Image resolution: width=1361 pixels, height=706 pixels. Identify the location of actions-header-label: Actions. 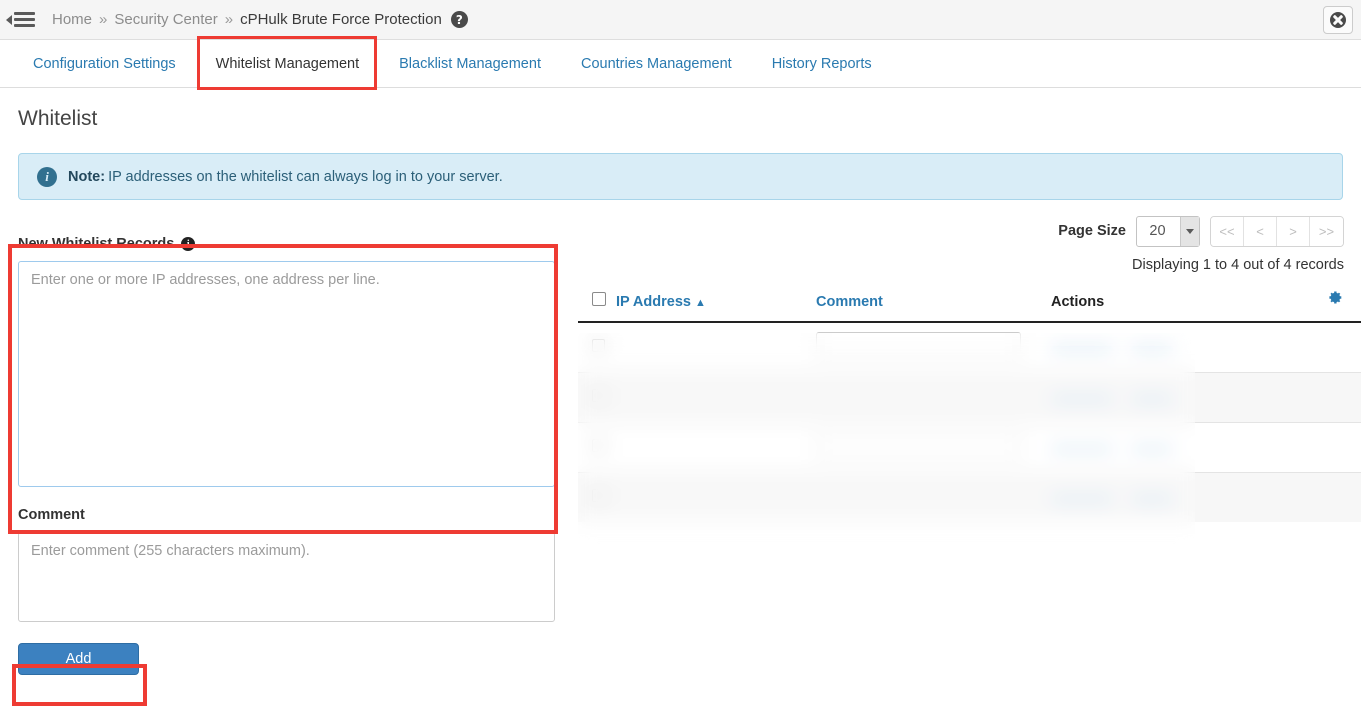
(1078, 302).